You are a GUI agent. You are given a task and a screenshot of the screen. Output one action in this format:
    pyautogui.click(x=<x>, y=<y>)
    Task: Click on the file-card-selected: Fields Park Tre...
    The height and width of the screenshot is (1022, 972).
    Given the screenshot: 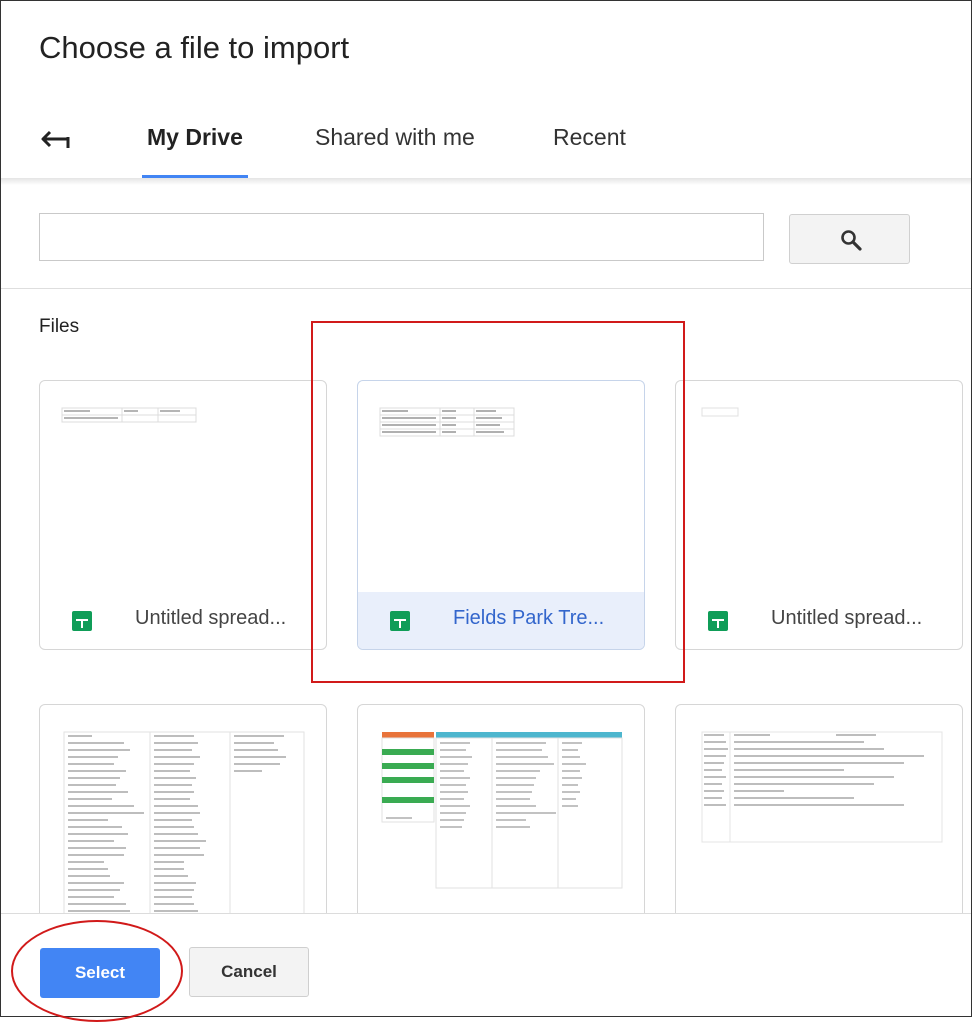 What is the action you would take?
    pyautogui.click(x=501, y=515)
    